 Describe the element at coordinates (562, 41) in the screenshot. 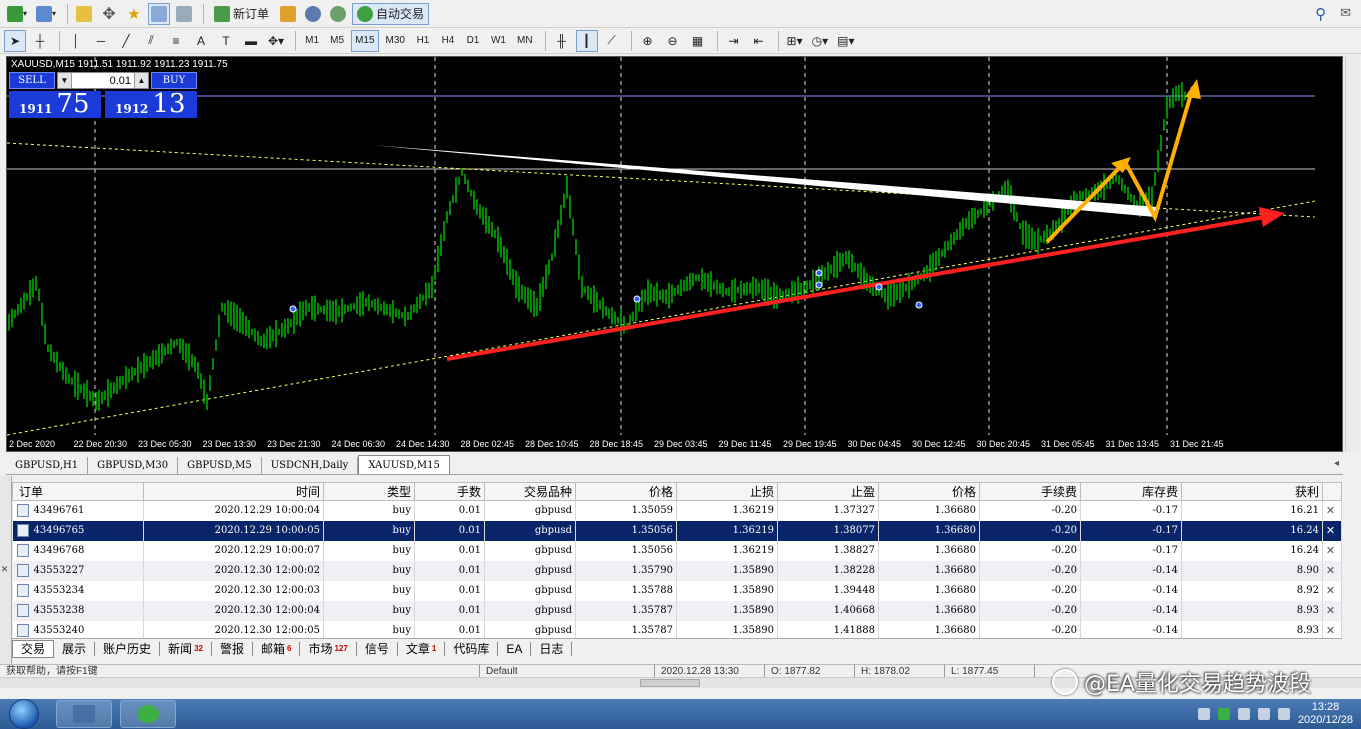

I see `bar-chart-icon: ╫` at that location.